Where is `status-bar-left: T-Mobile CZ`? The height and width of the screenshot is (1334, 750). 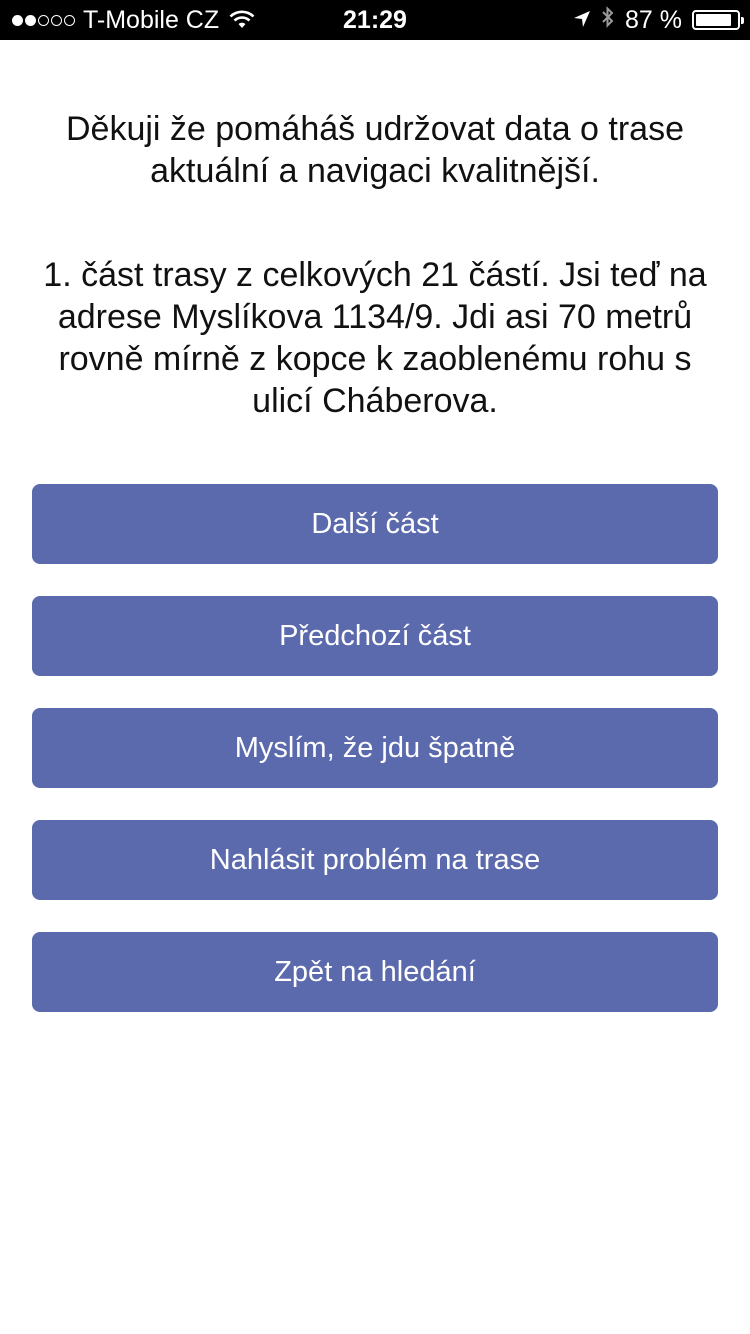
status-bar-left: T-Mobile CZ is located at coordinates (133, 20).